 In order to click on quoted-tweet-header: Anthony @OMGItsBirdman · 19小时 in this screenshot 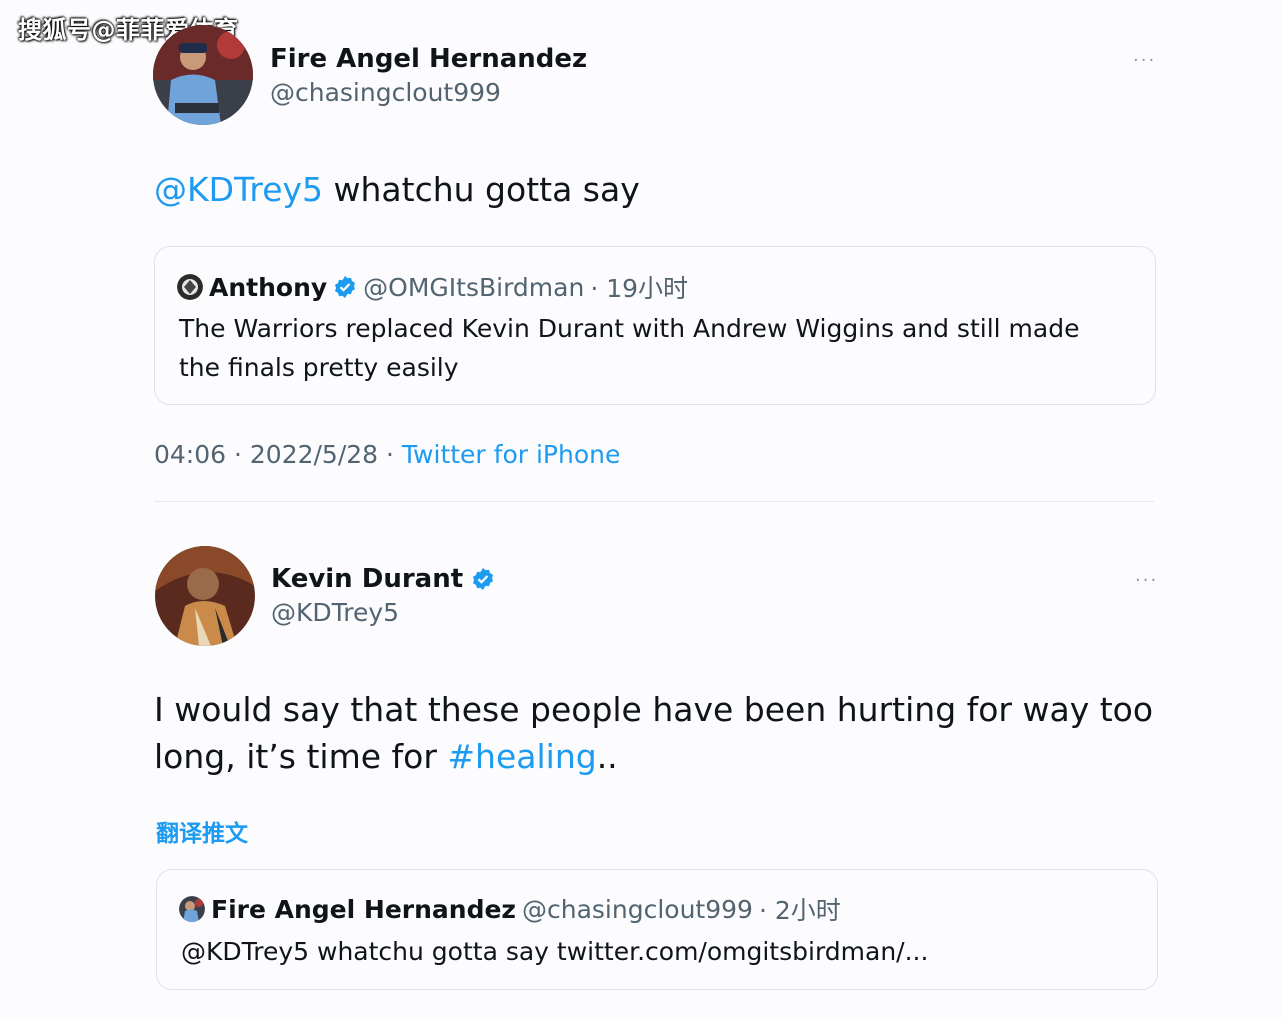, I will do `click(432, 287)`.